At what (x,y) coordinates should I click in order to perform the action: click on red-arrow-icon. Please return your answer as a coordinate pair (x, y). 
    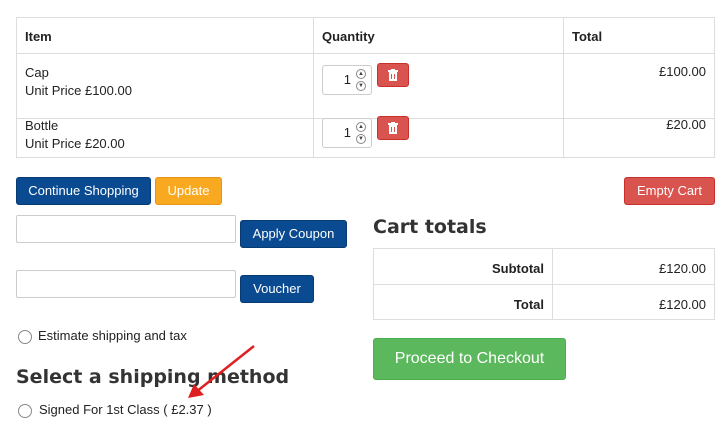
    Looking at the image, I should click on (221, 371).